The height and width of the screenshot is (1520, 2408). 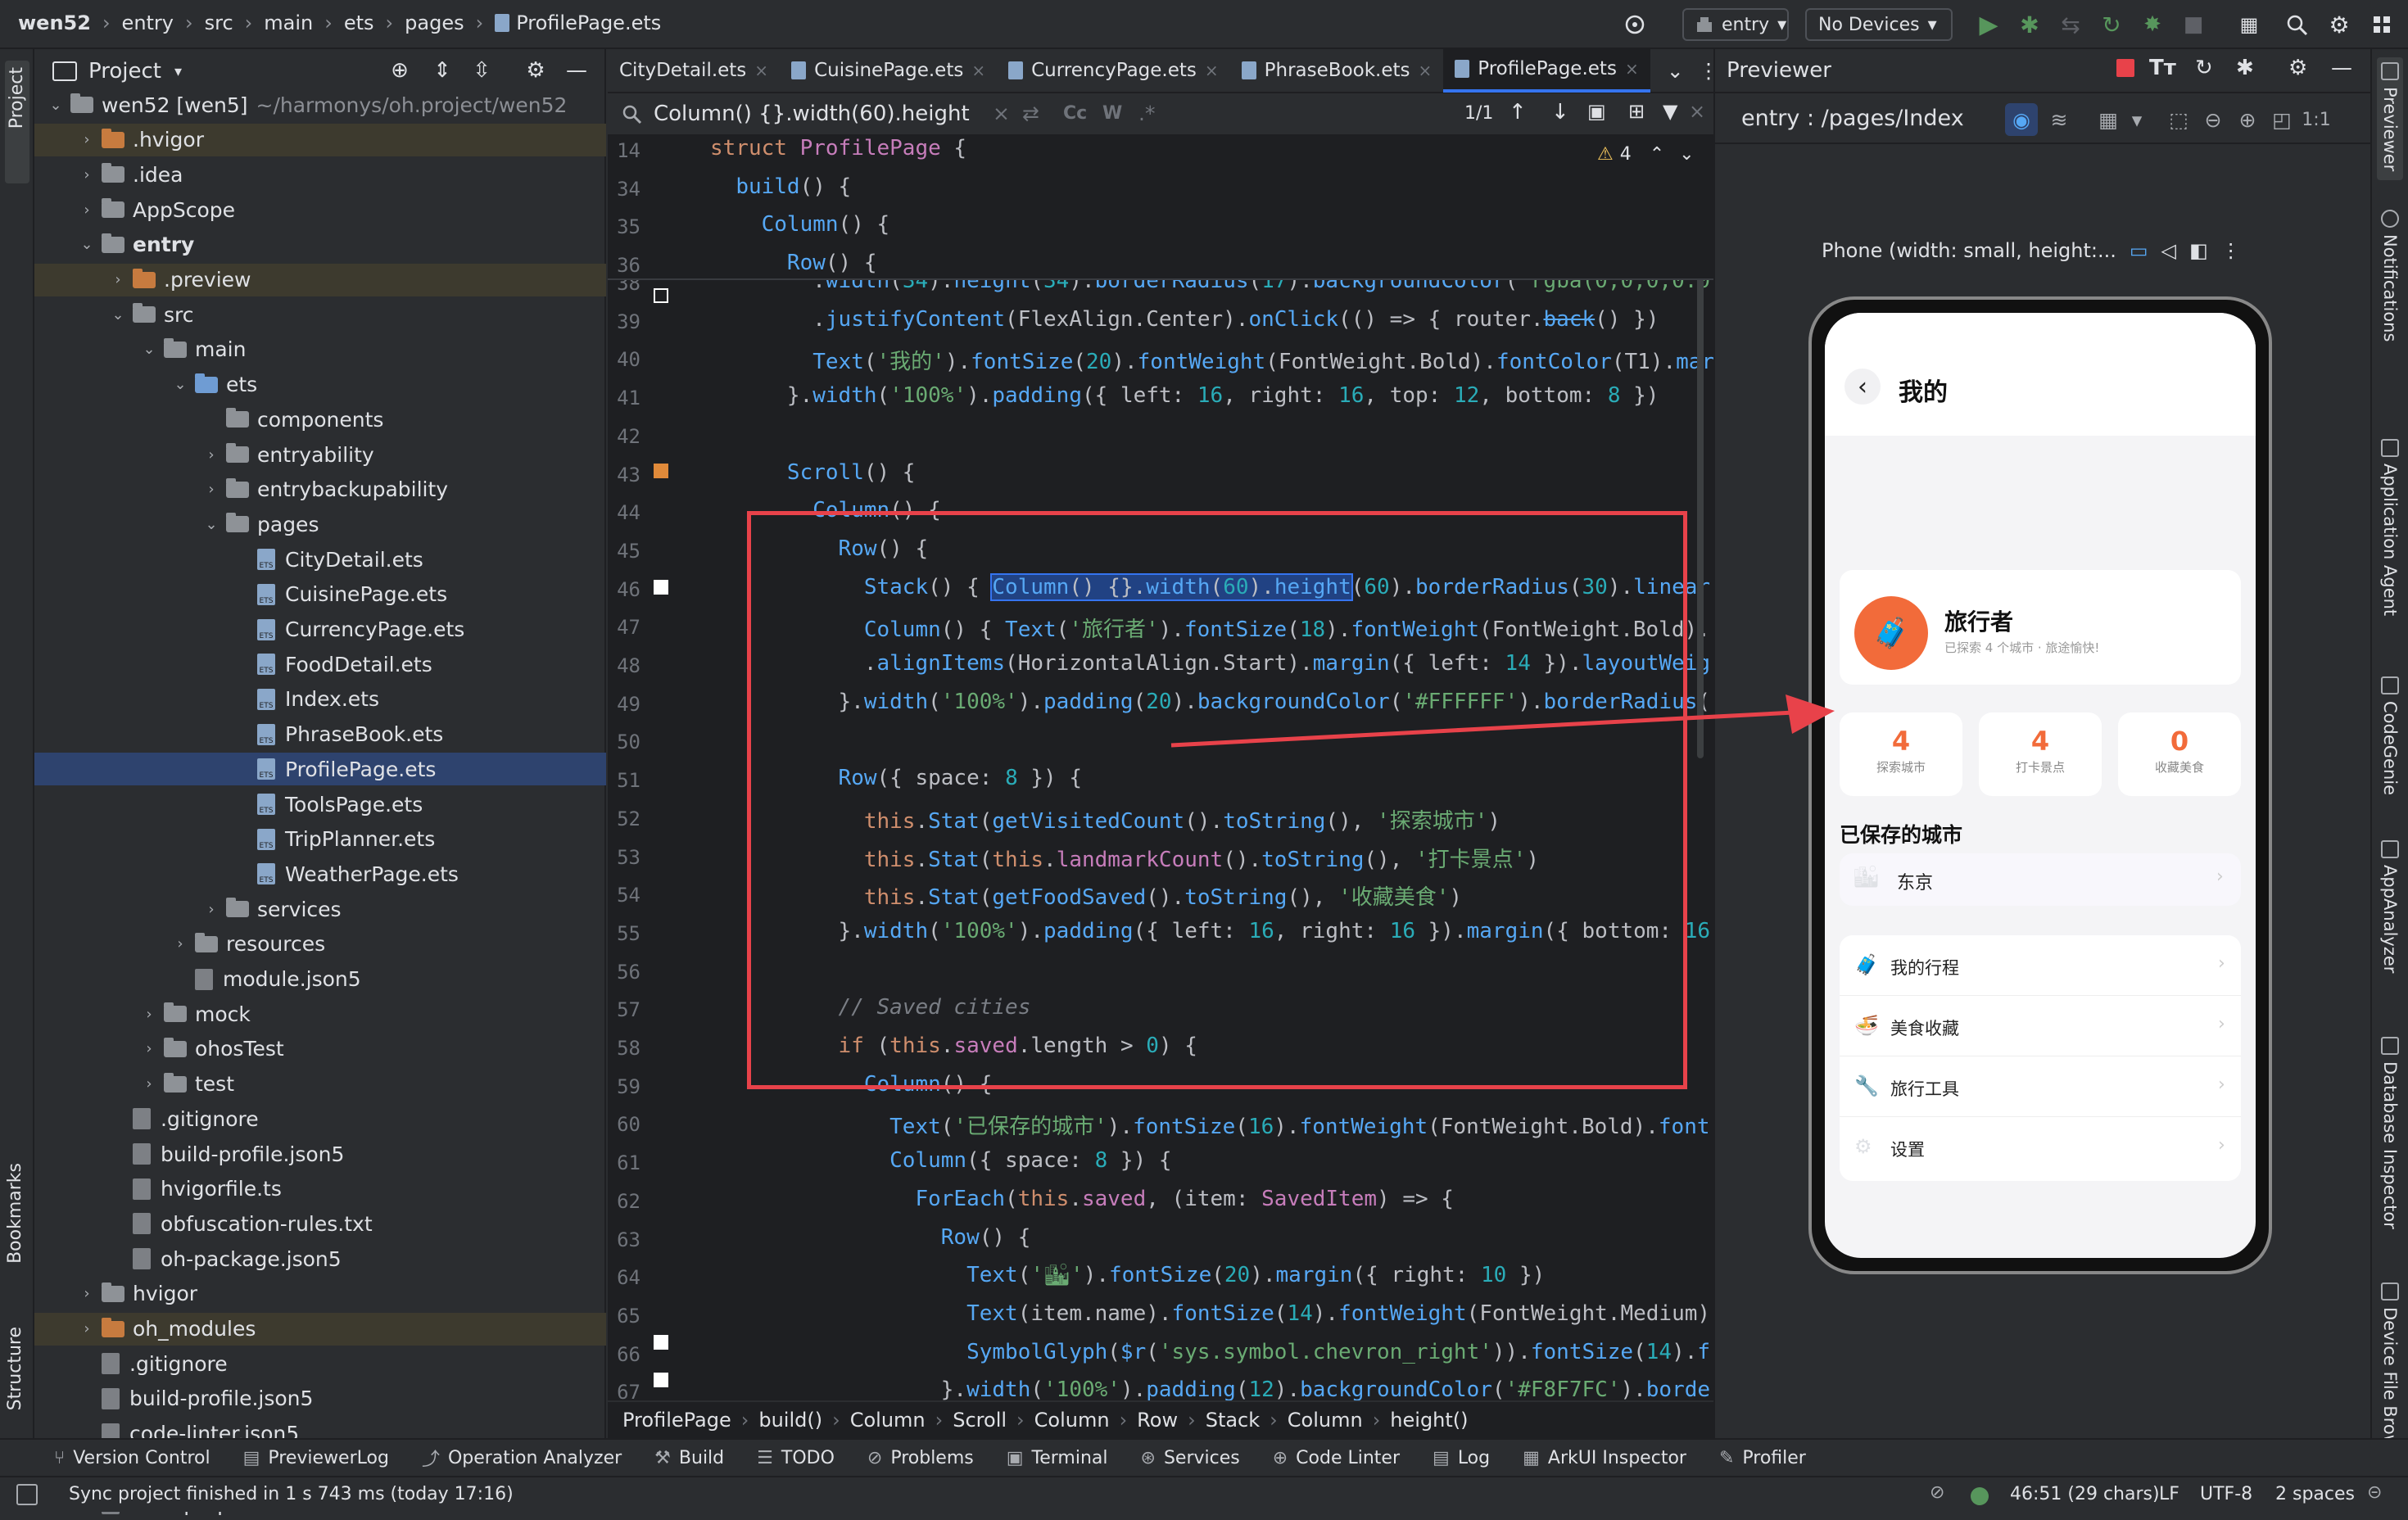 I want to click on tree-item: ⌄ src, so click(x=320, y=315).